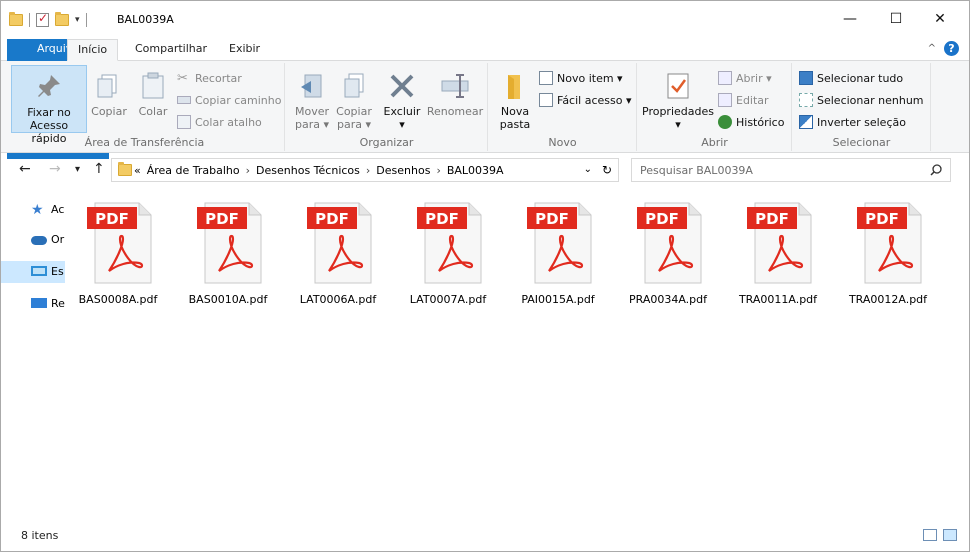  Describe the element at coordinates (851, 78) in the screenshot. I see `select-all-button: Selecionar tudo` at that location.